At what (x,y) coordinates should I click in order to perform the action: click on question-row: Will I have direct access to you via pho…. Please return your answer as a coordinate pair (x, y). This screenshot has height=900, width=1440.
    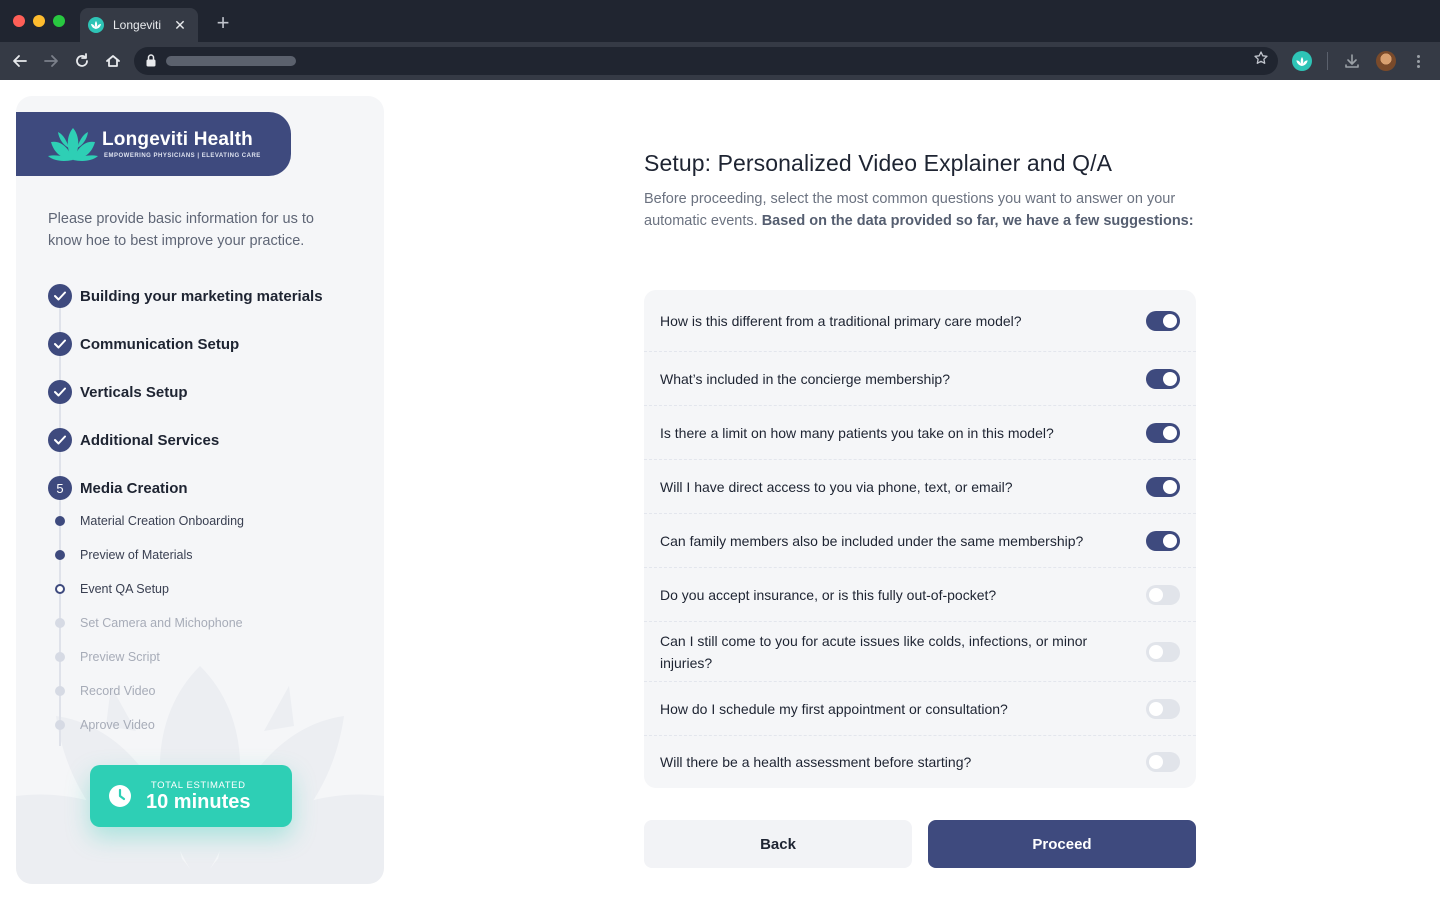
    Looking at the image, I should click on (920, 487).